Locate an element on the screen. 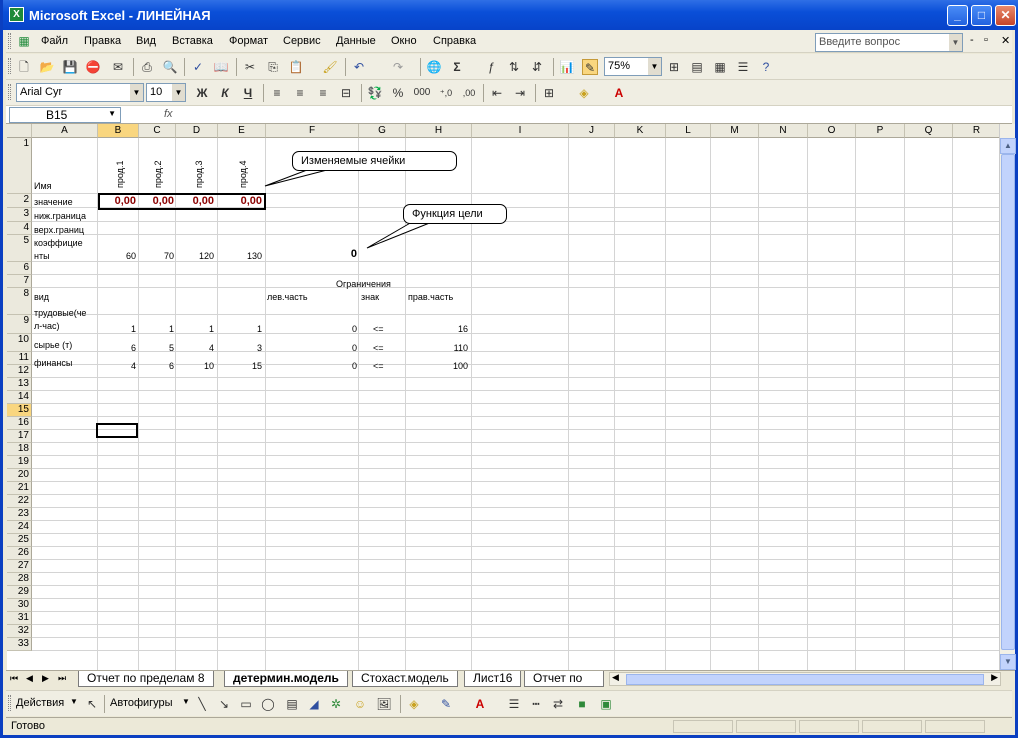 Image resolution: width=1018 pixels, height=738 pixels. chart-wizard-icon: 📊 is located at coordinates (567, 67).